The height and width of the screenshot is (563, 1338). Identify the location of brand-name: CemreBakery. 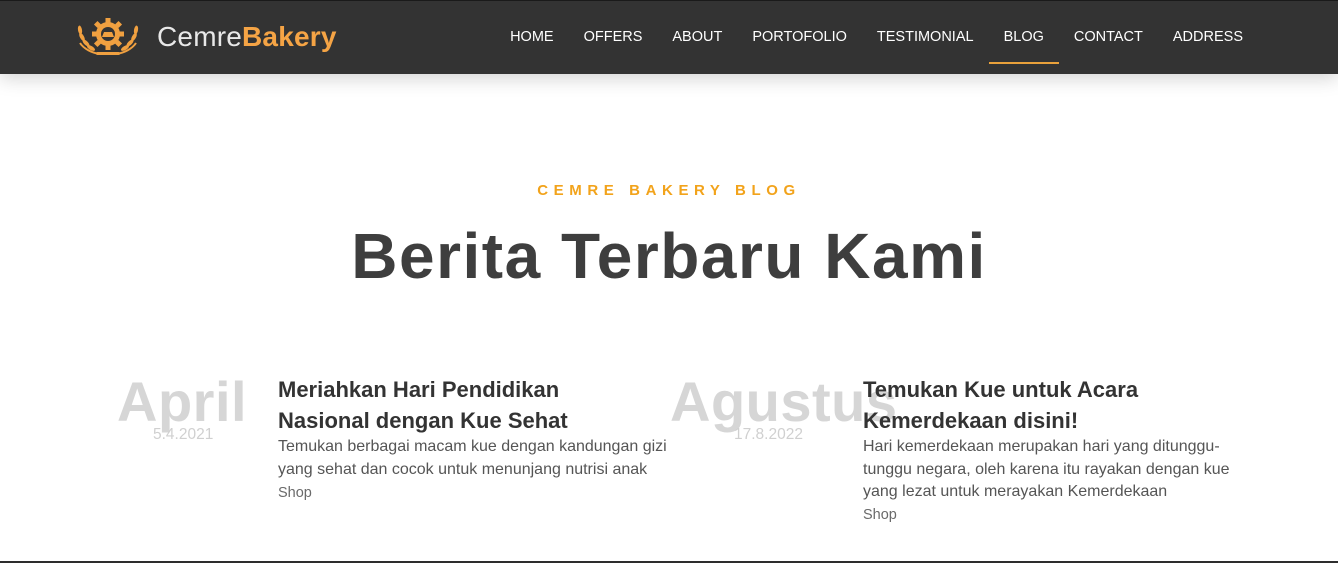
(247, 37).